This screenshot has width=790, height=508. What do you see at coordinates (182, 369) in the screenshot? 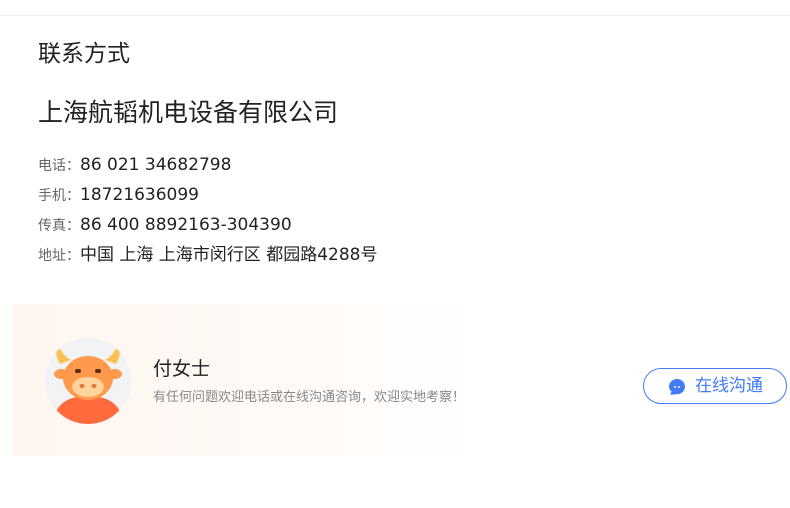
I see `person-name: 付女士` at bounding box center [182, 369].